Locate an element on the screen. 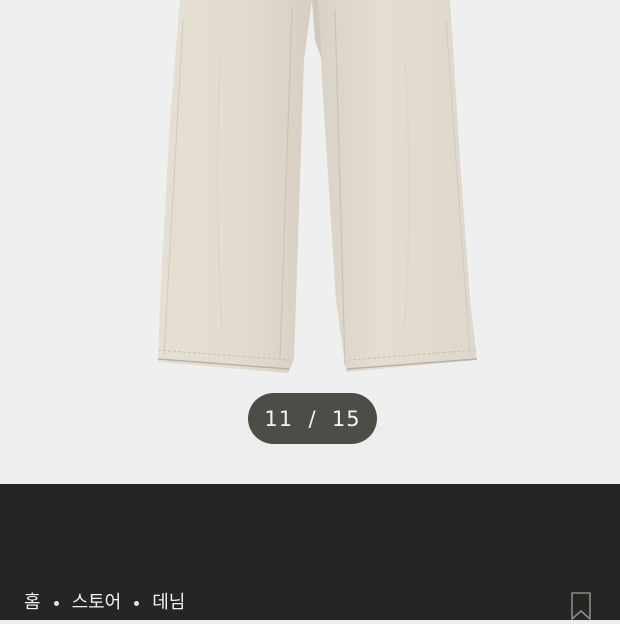 This screenshot has width=620, height=624. image-counter: 11 / 15 is located at coordinates (312, 418).